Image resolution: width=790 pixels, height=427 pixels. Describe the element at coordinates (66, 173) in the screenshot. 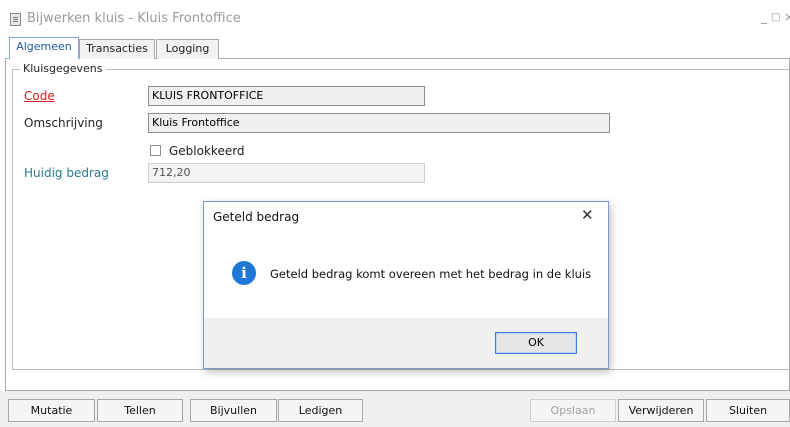

I see `huidig-bedrag-label: Huidig bedrag` at that location.